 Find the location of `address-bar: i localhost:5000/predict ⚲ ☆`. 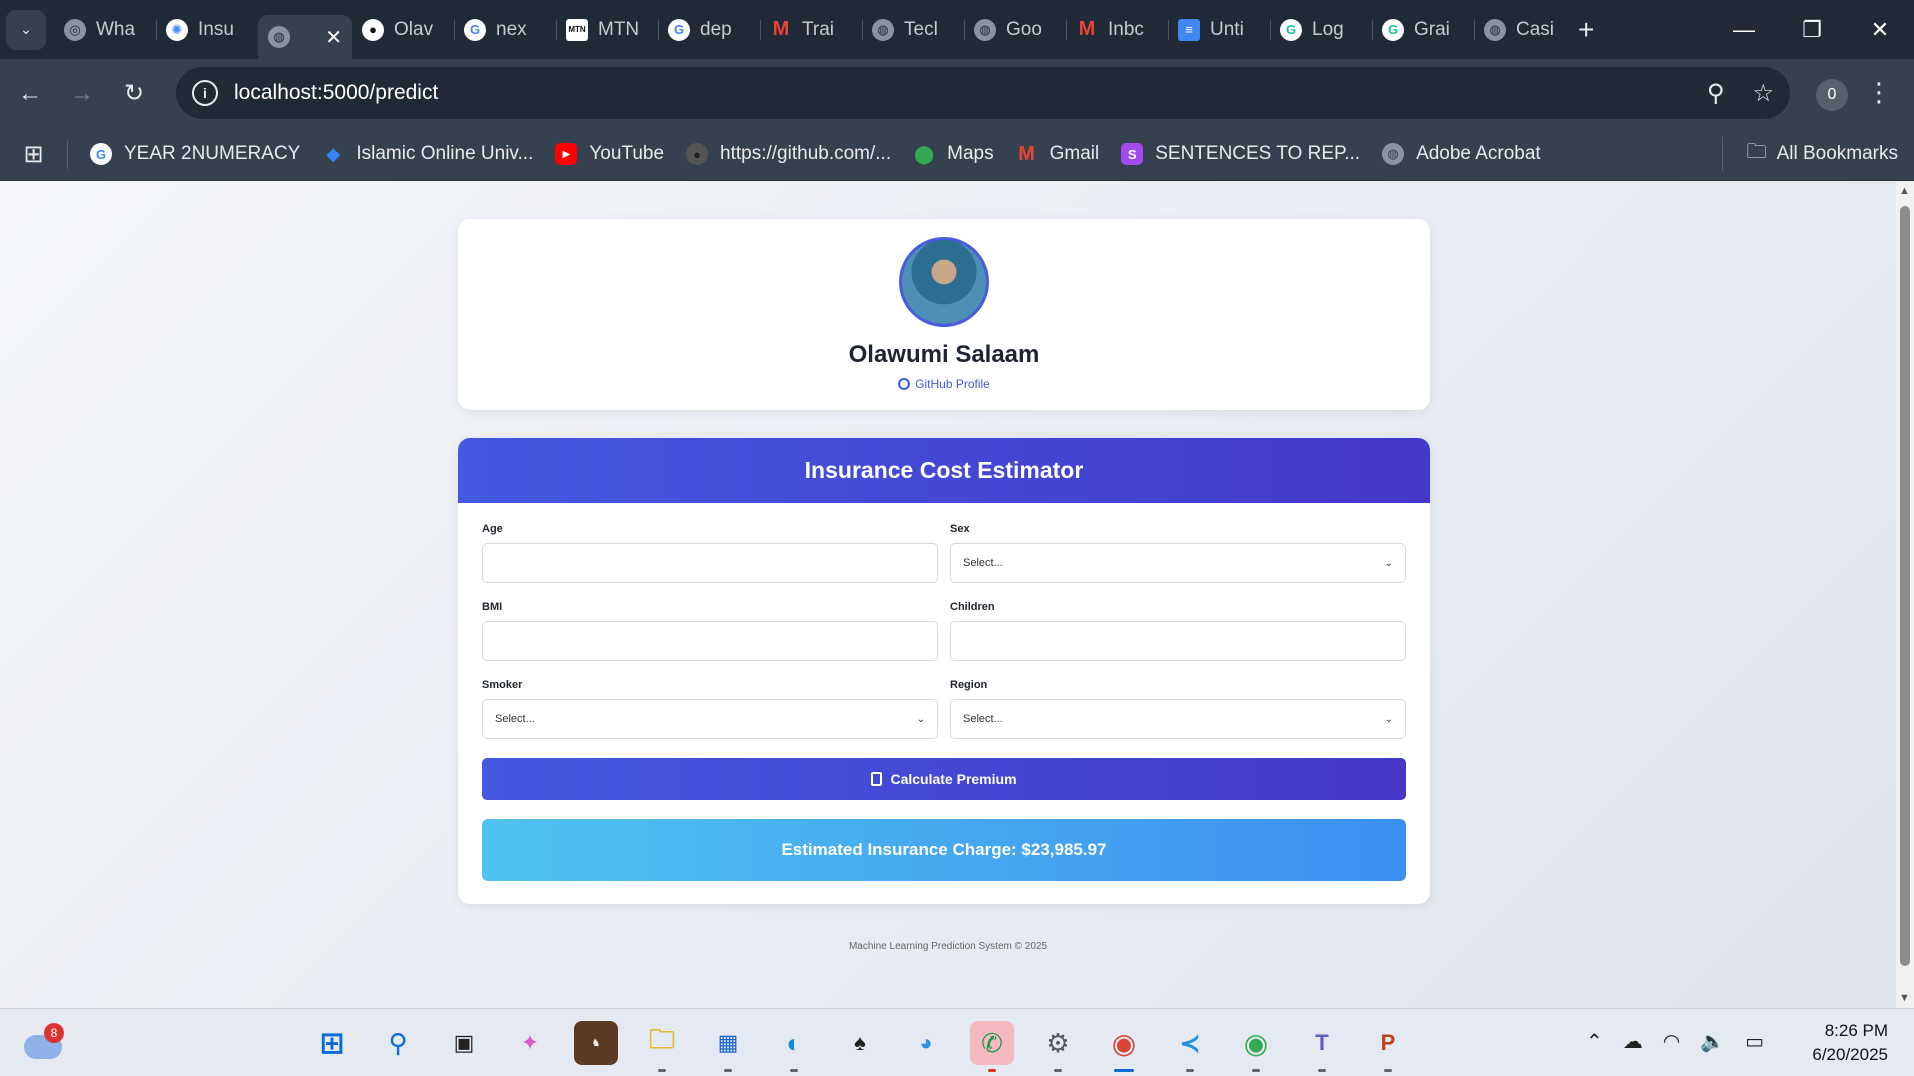

address-bar: i localhost:5000/predict ⚲ ☆ is located at coordinates (983, 93).